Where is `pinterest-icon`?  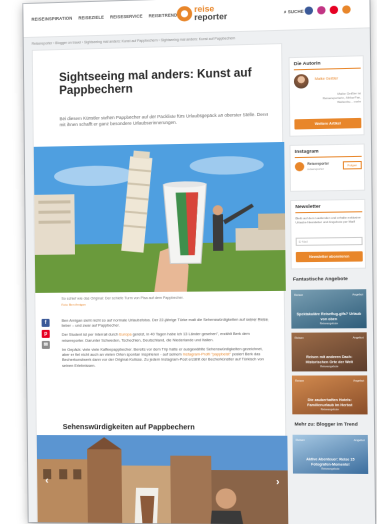 pinterest-icon is located at coordinates (334, 10).